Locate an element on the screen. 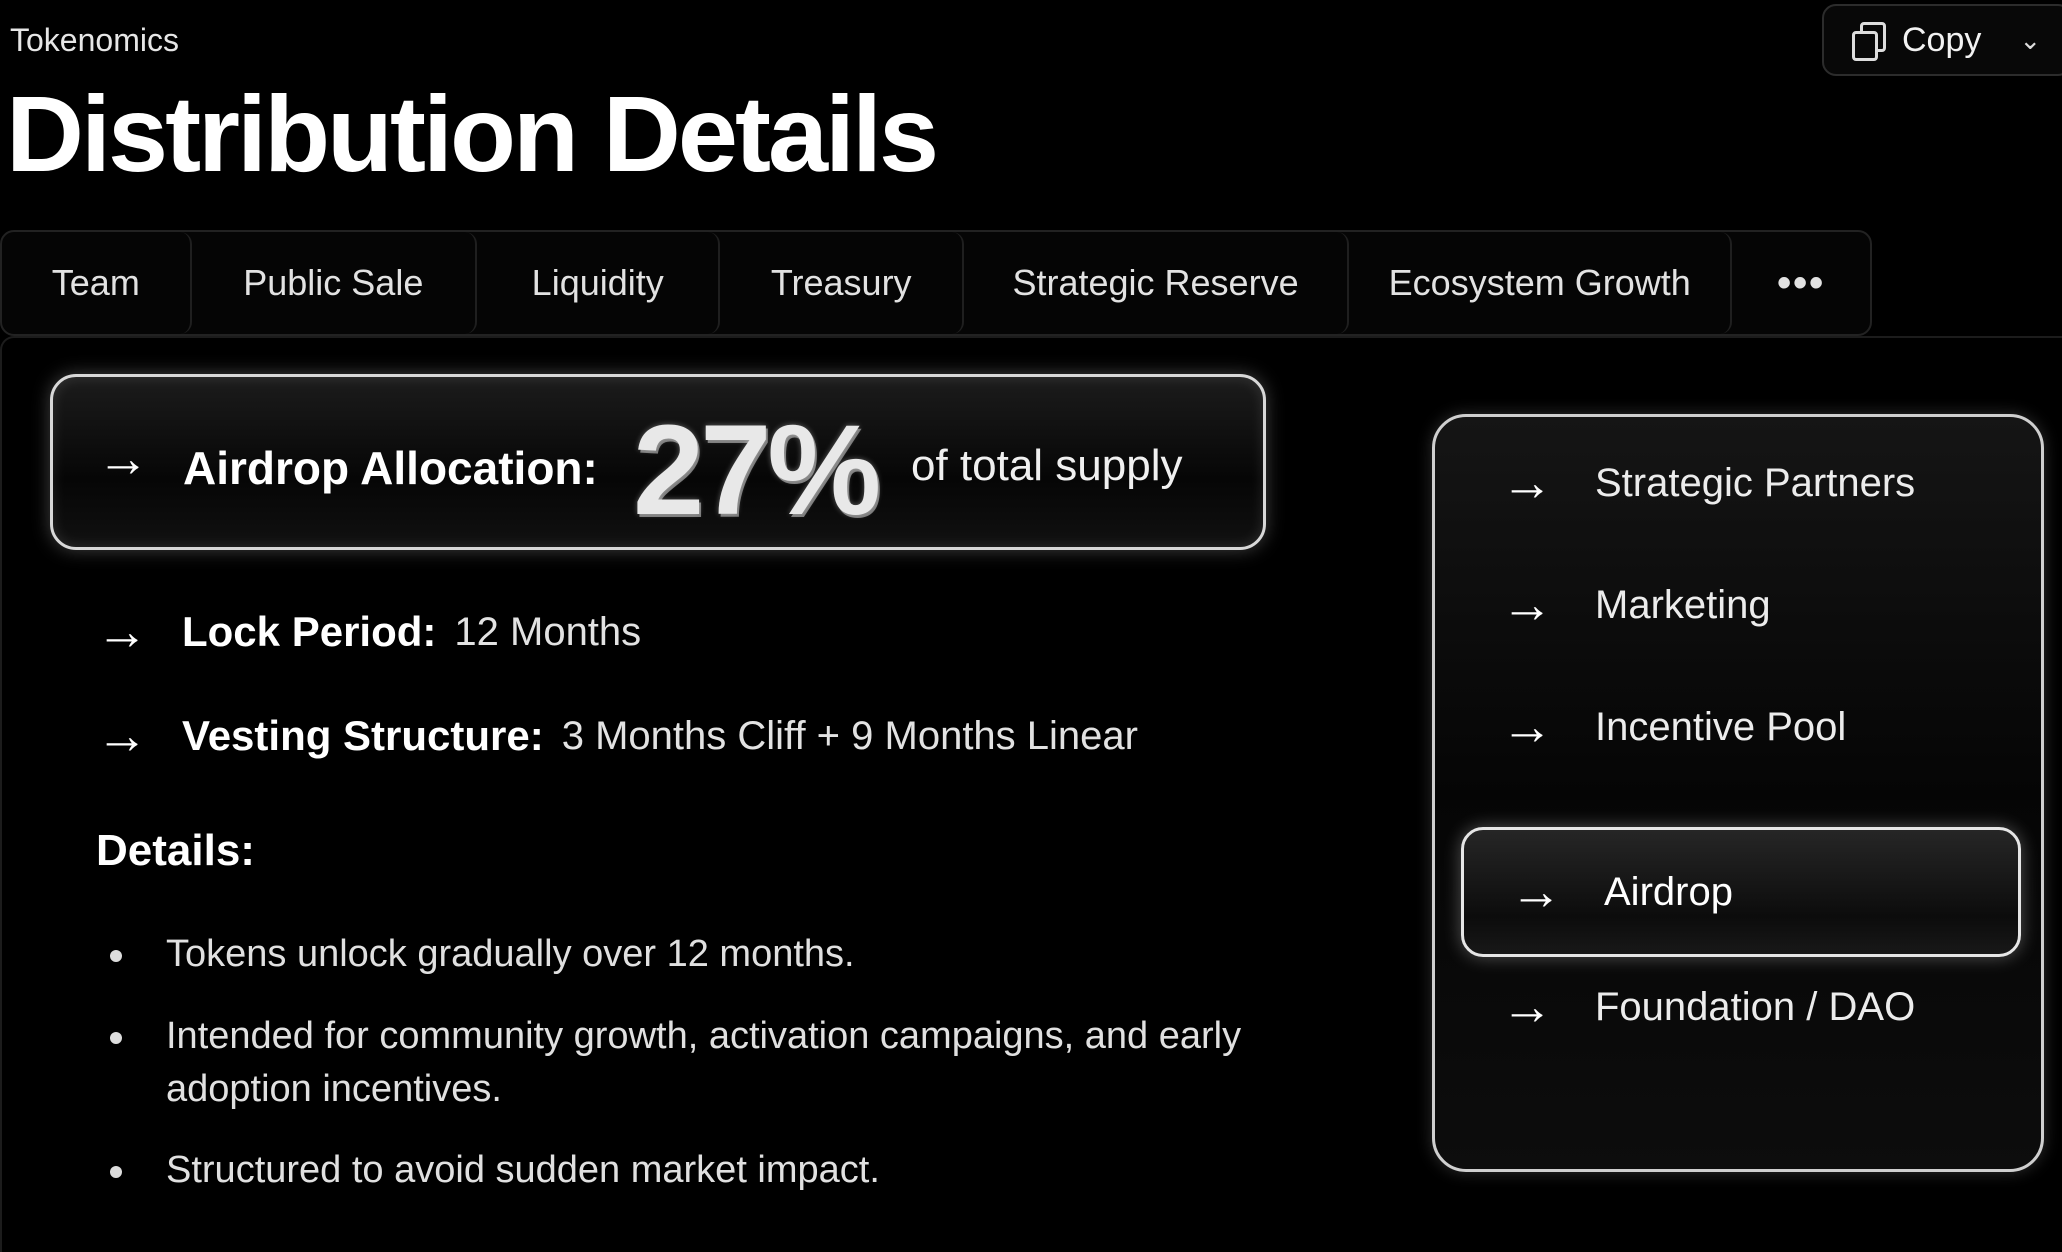  menu-item-foundation-dao: → Foundation / DAO is located at coordinates (1735, 1007).